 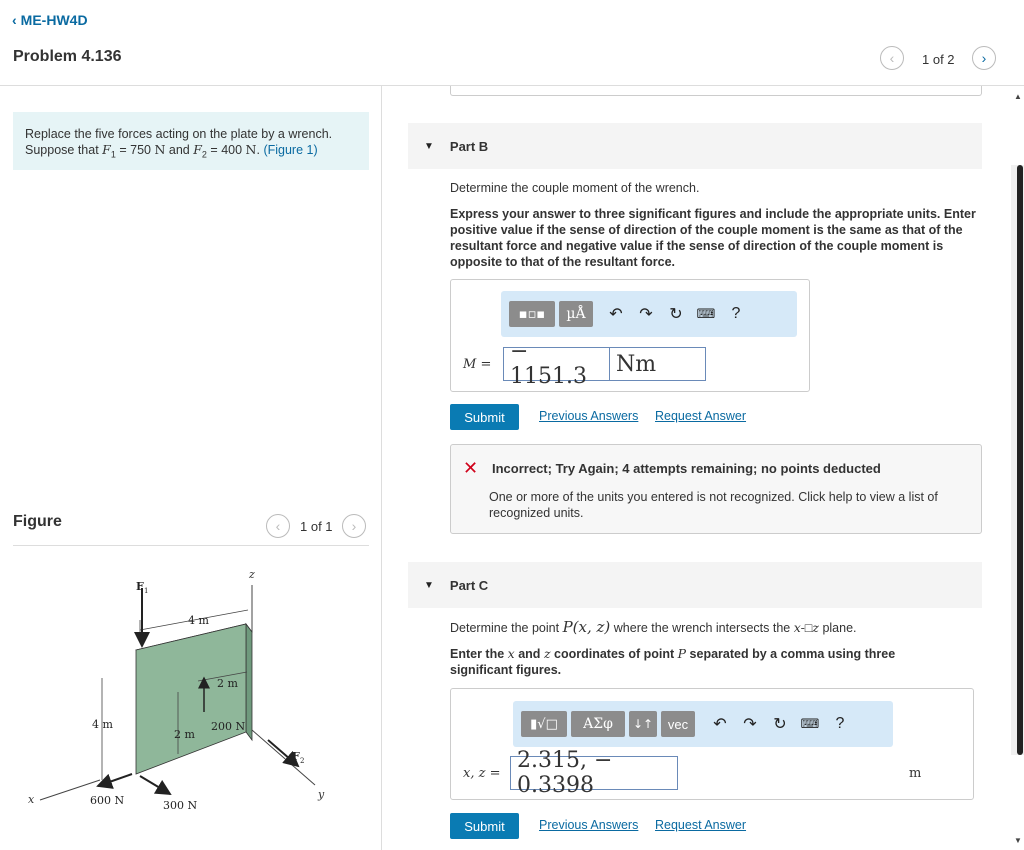 I want to click on part-b-header: ▼ Part B, so click(x=695, y=146).